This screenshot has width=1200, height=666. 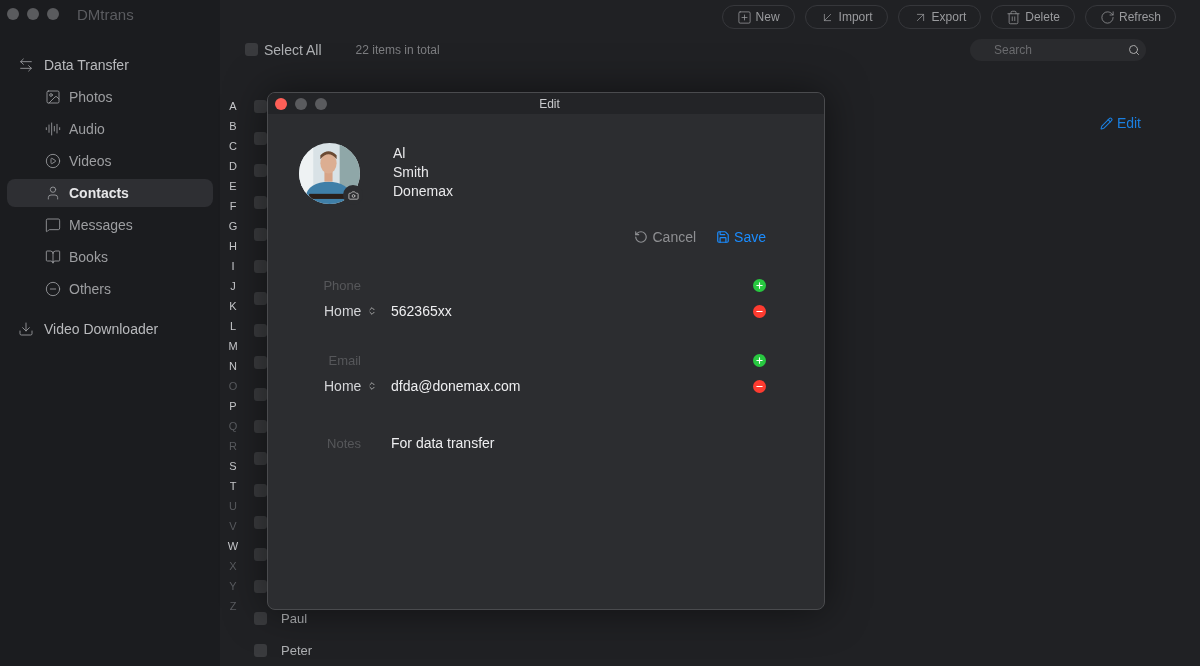 What do you see at coordinates (53, 193) in the screenshot?
I see `user-icon` at bounding box center [53, 193].